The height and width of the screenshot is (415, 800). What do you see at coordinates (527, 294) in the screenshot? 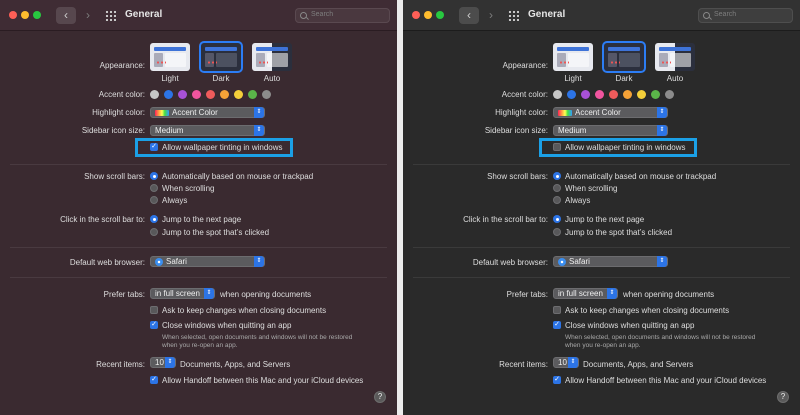
I see `prefer-tabs-label: Prefer tabs:` at bounding box center [527, 294].